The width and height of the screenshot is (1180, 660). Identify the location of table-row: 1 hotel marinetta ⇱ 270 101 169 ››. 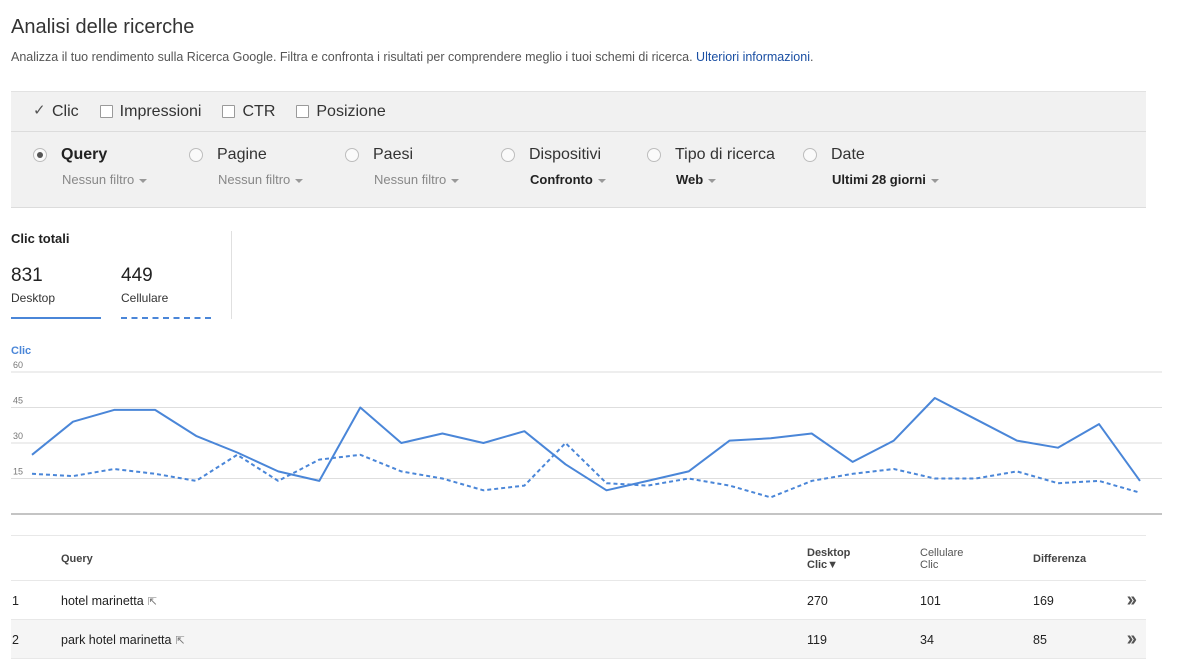
(578, 600).